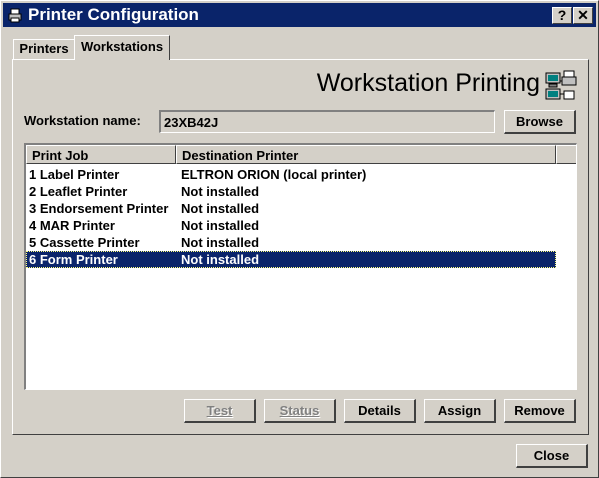 This screenshot has height=478, width=599. What do you see at coordinates (566, 154) in the screenshot?
I see `column-header-filler` at bounding box center [566, 154].